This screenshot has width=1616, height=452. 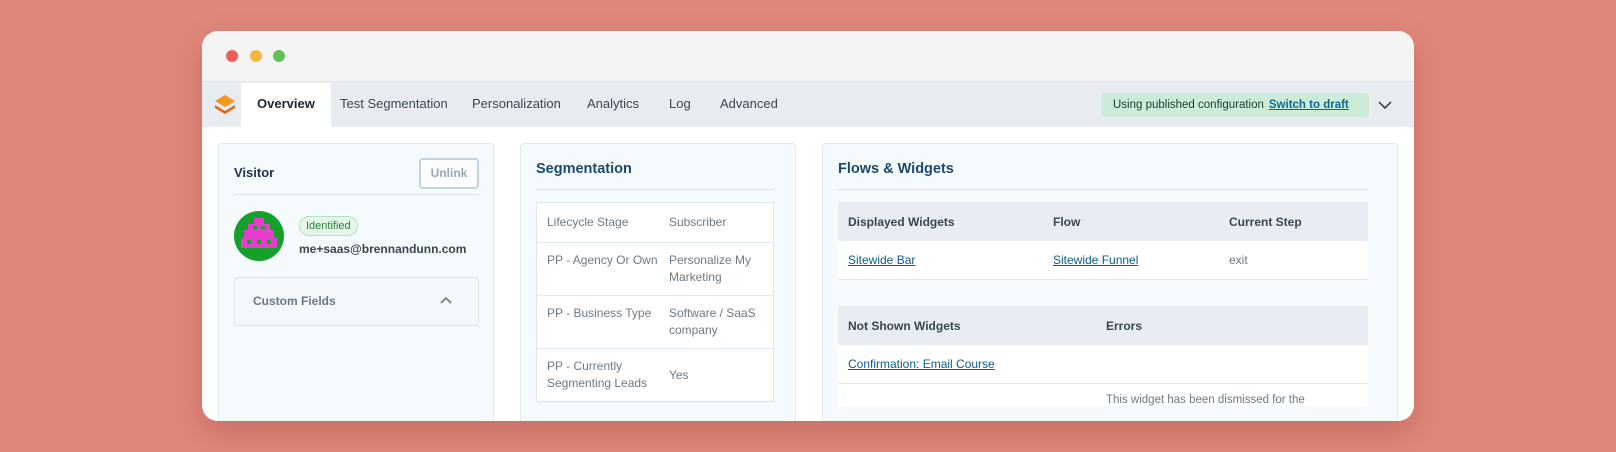 I want to click on avatar, so click(x=259, y=236).